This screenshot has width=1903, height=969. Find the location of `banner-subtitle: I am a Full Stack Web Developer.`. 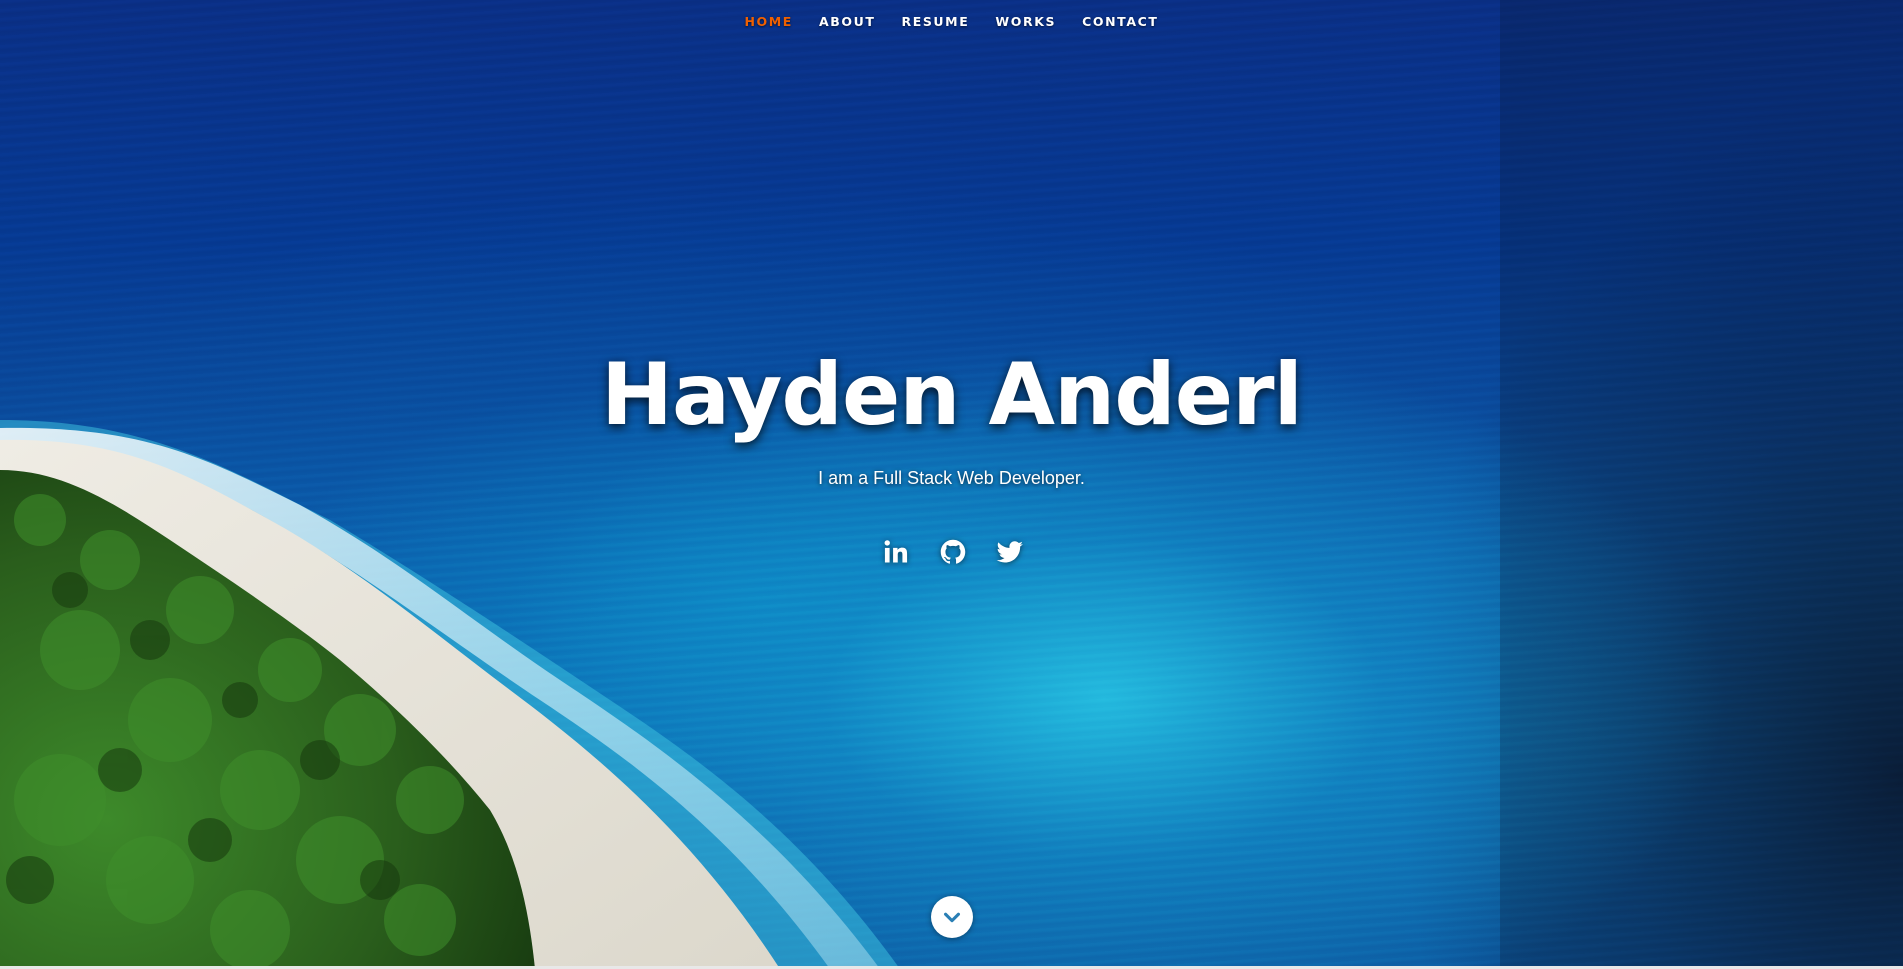

banner-subtitle: I am a Full Stack Web Developer. is located at coordinates (951, 478).